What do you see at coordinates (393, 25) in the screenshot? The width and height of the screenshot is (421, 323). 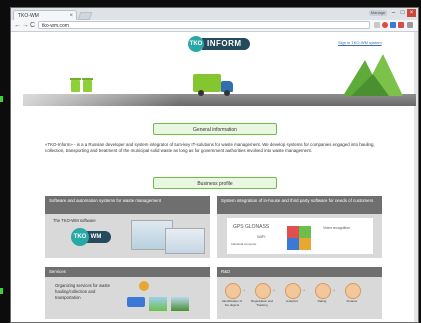 I see `extension-icon` at bounding box center [393, 25].